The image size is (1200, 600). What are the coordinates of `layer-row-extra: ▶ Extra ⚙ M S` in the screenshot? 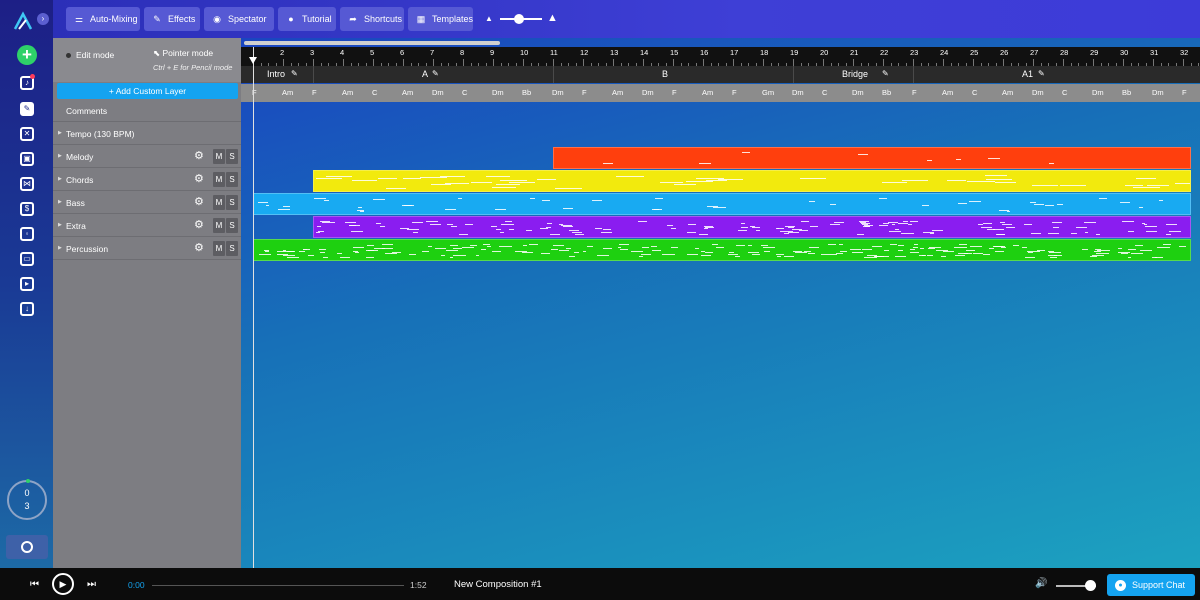 It's located at (147, 226).